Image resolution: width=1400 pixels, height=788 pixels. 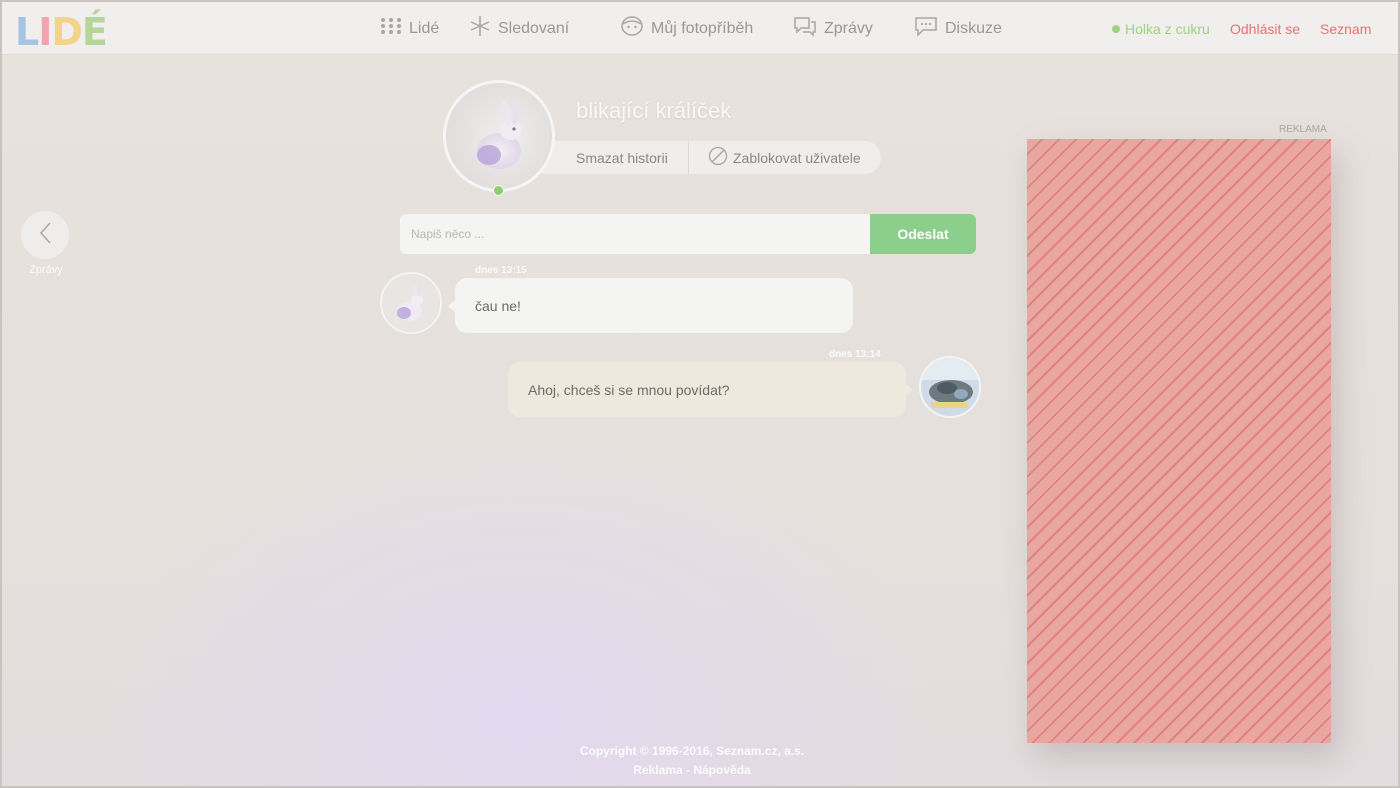 What do you see at coordinates (622, 158) in the screenshot?
I see `clear-history-button: Smazat historii` at bounding box center [622, 158].